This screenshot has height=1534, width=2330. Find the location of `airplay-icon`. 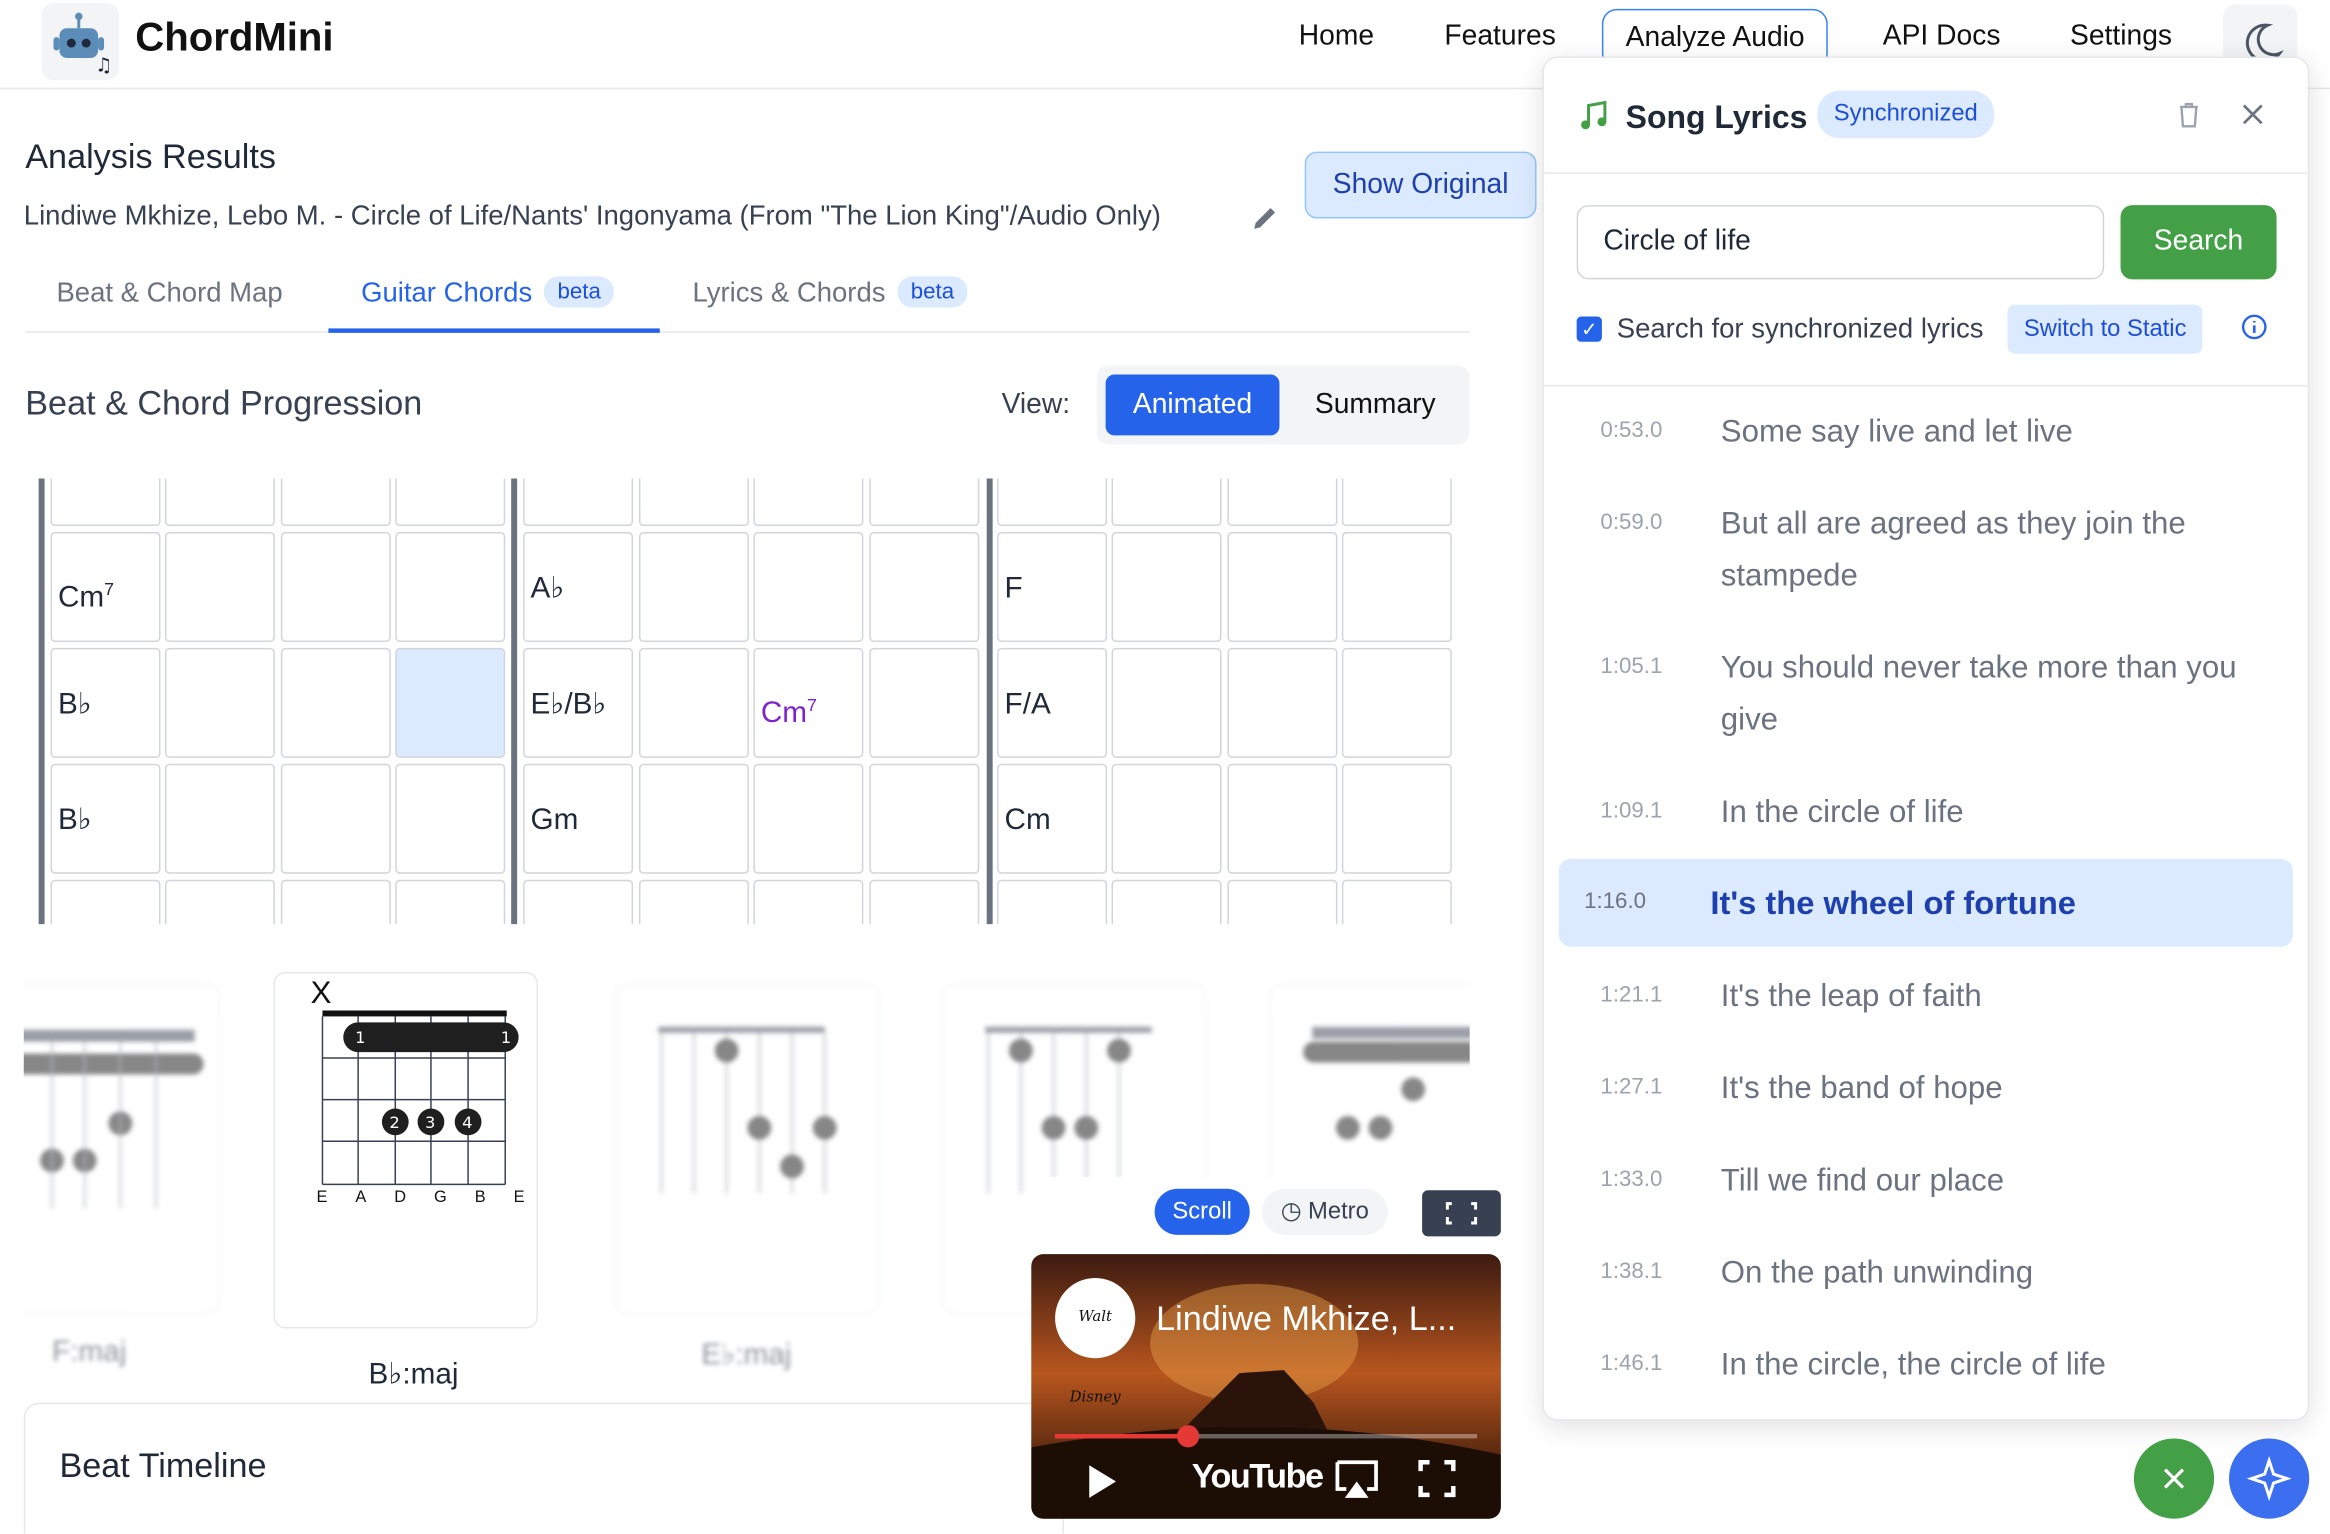

airplay-icon is located at coordinates (1356, 1478).